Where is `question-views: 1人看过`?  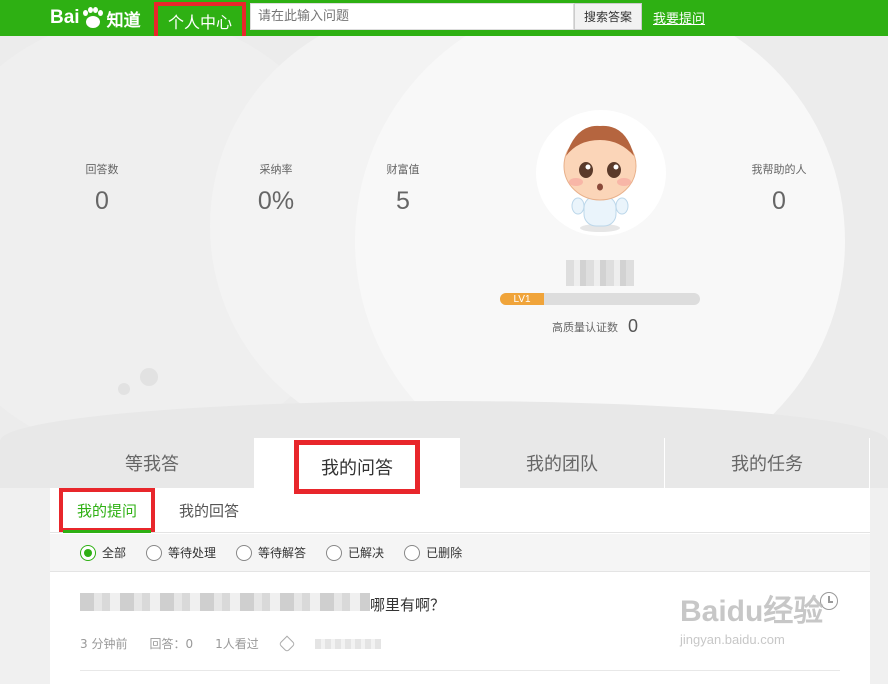
question-views: 1人看过 is located at coordinates (237, 644).